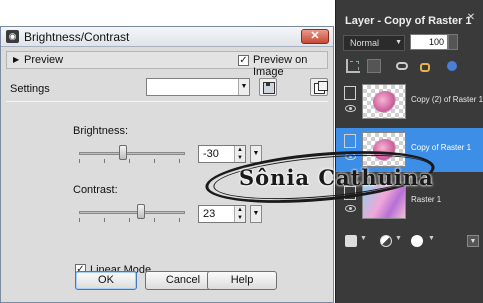  Describe the element at coordinates (408, 21) in the screenshot. I see `layers-panel-title: Layer - Copy of Raster 1` at that location.